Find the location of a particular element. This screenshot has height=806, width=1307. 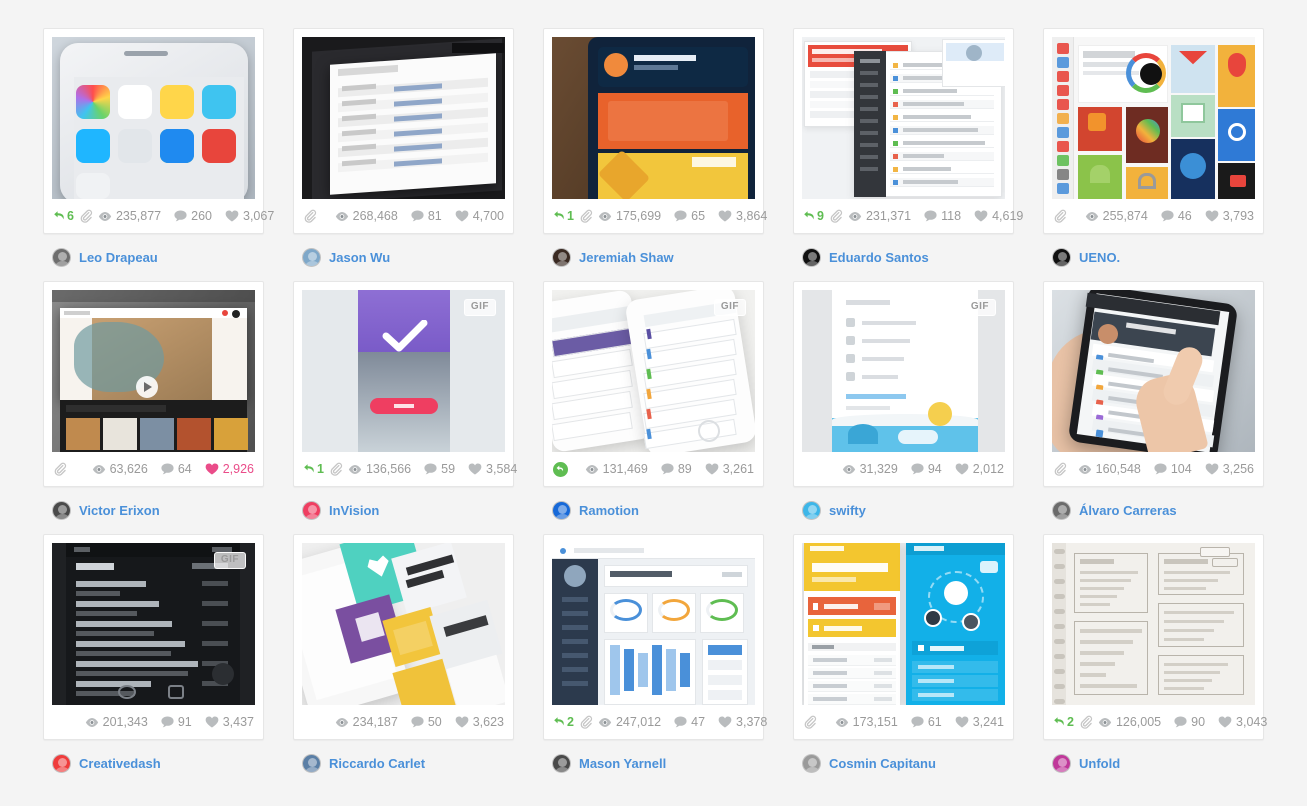

likes-stat: 3,378 is located at coordinates (742, 722).